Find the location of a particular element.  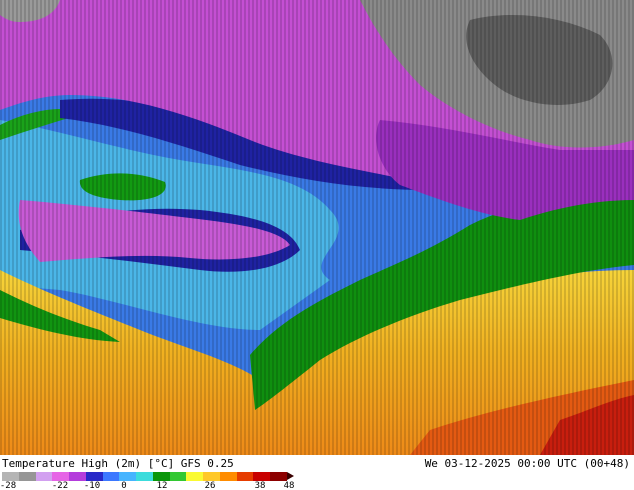

colorbar-arrow-icon is located at coordinates (291, 476).